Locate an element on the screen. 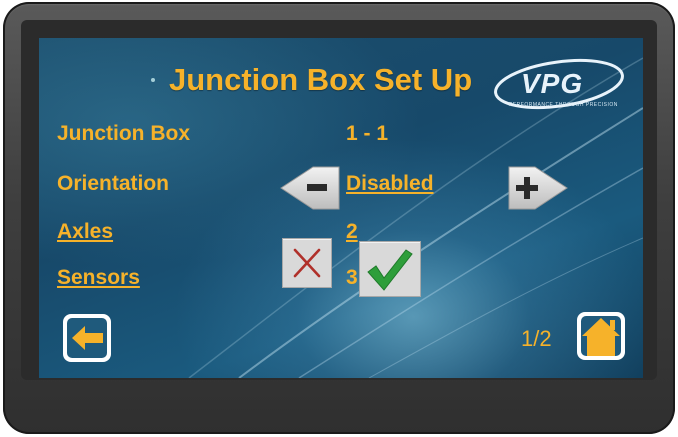 Image resolution: width=678 pixels, height=437 pixels. orientation-value: Disabled is located at coordinates (390, 184).